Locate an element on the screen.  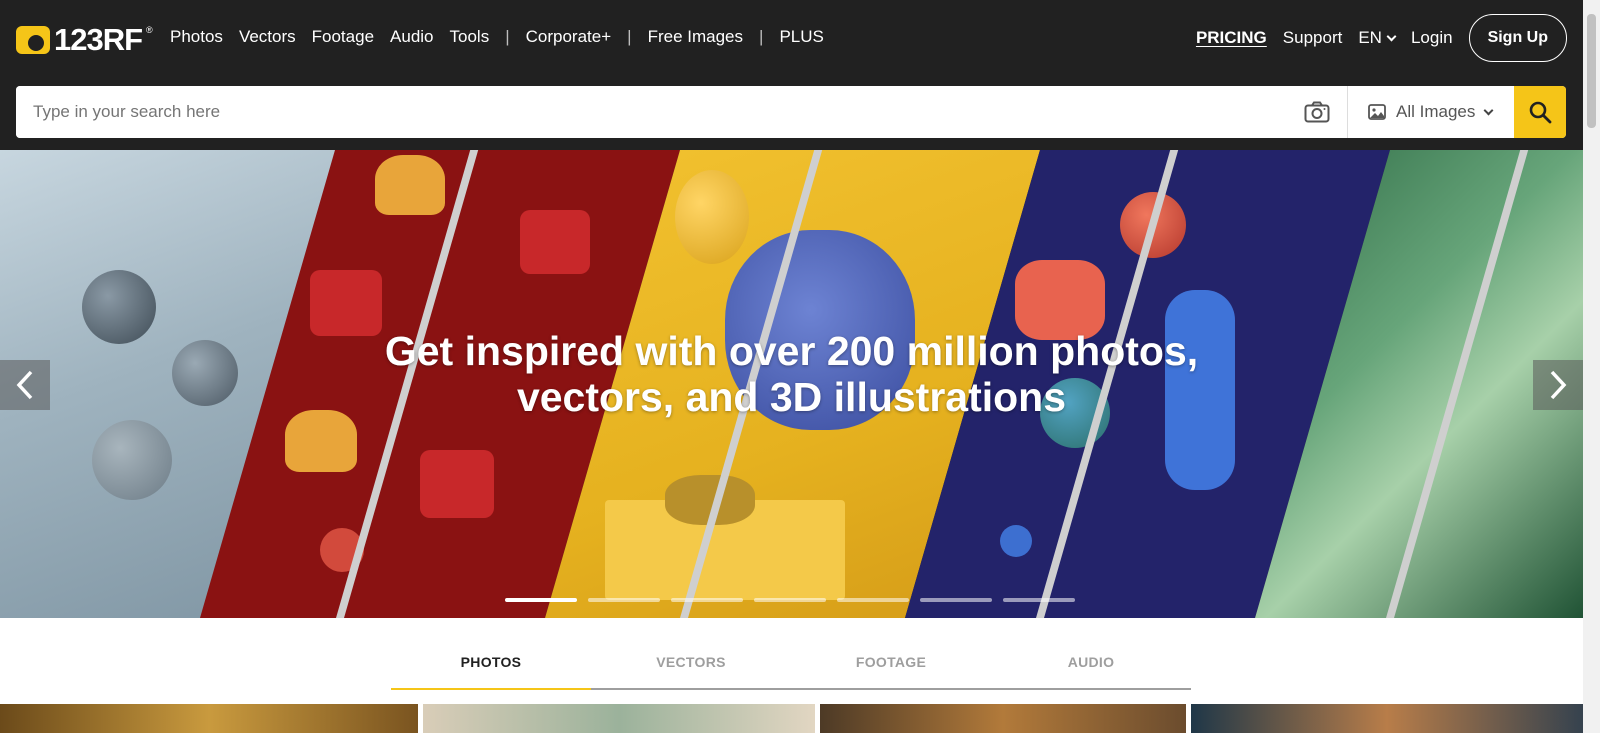
carousel-prev-button is located at coordinates (25, 385).